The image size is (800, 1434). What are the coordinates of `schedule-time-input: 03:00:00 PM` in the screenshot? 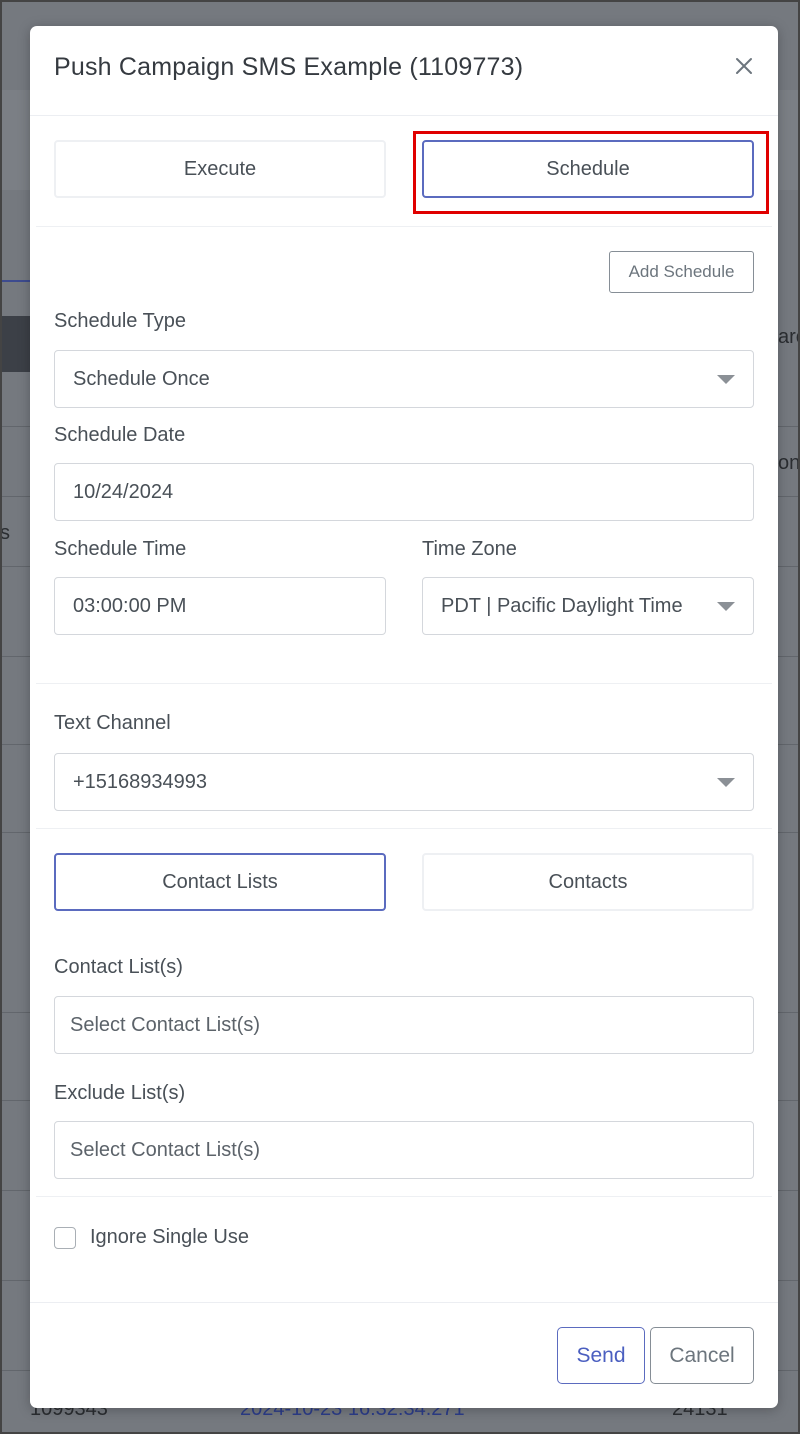 It's located at (220, 606).